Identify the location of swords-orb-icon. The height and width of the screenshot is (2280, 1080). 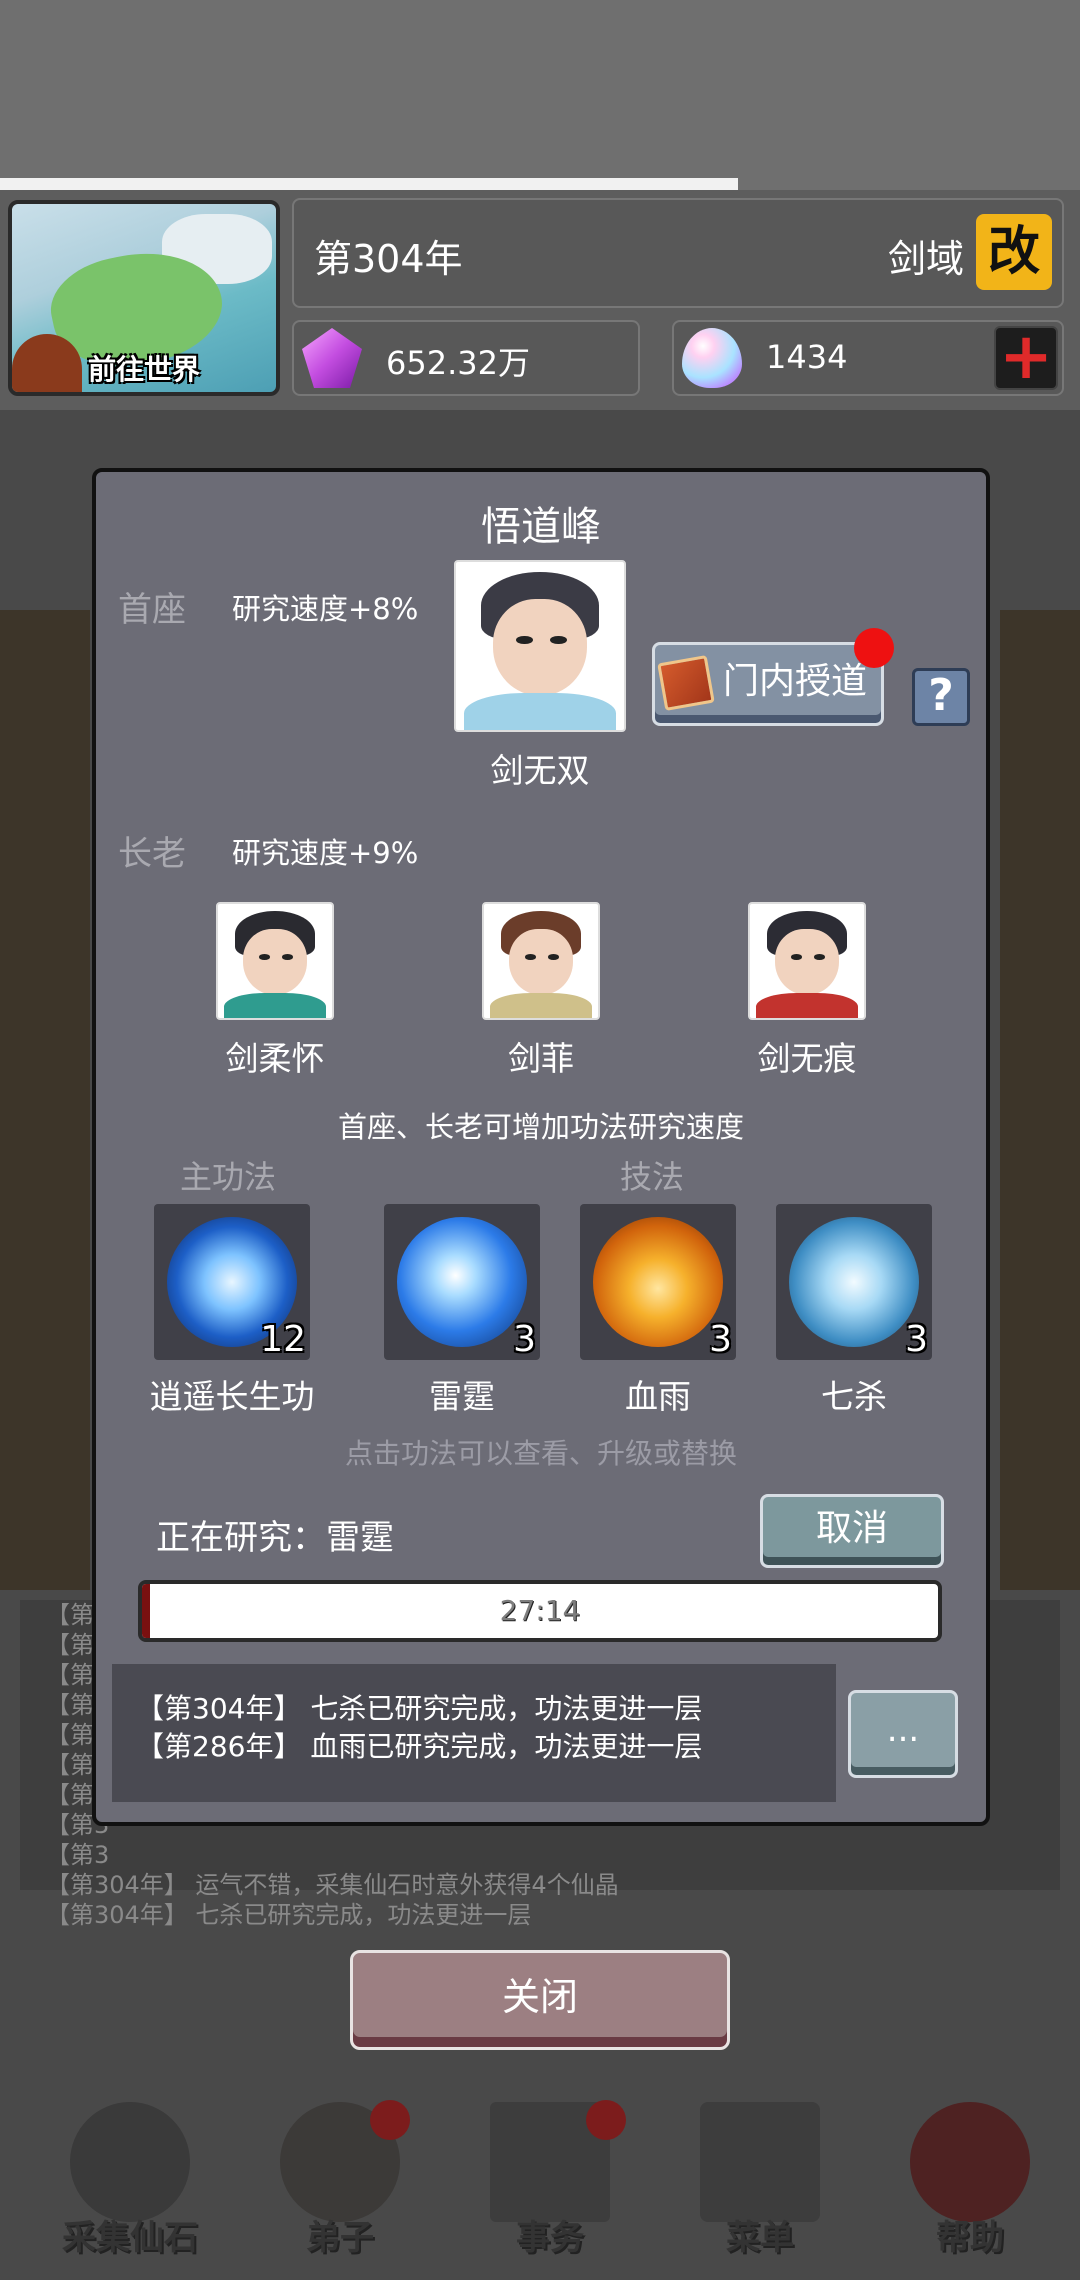
(854, 1282).